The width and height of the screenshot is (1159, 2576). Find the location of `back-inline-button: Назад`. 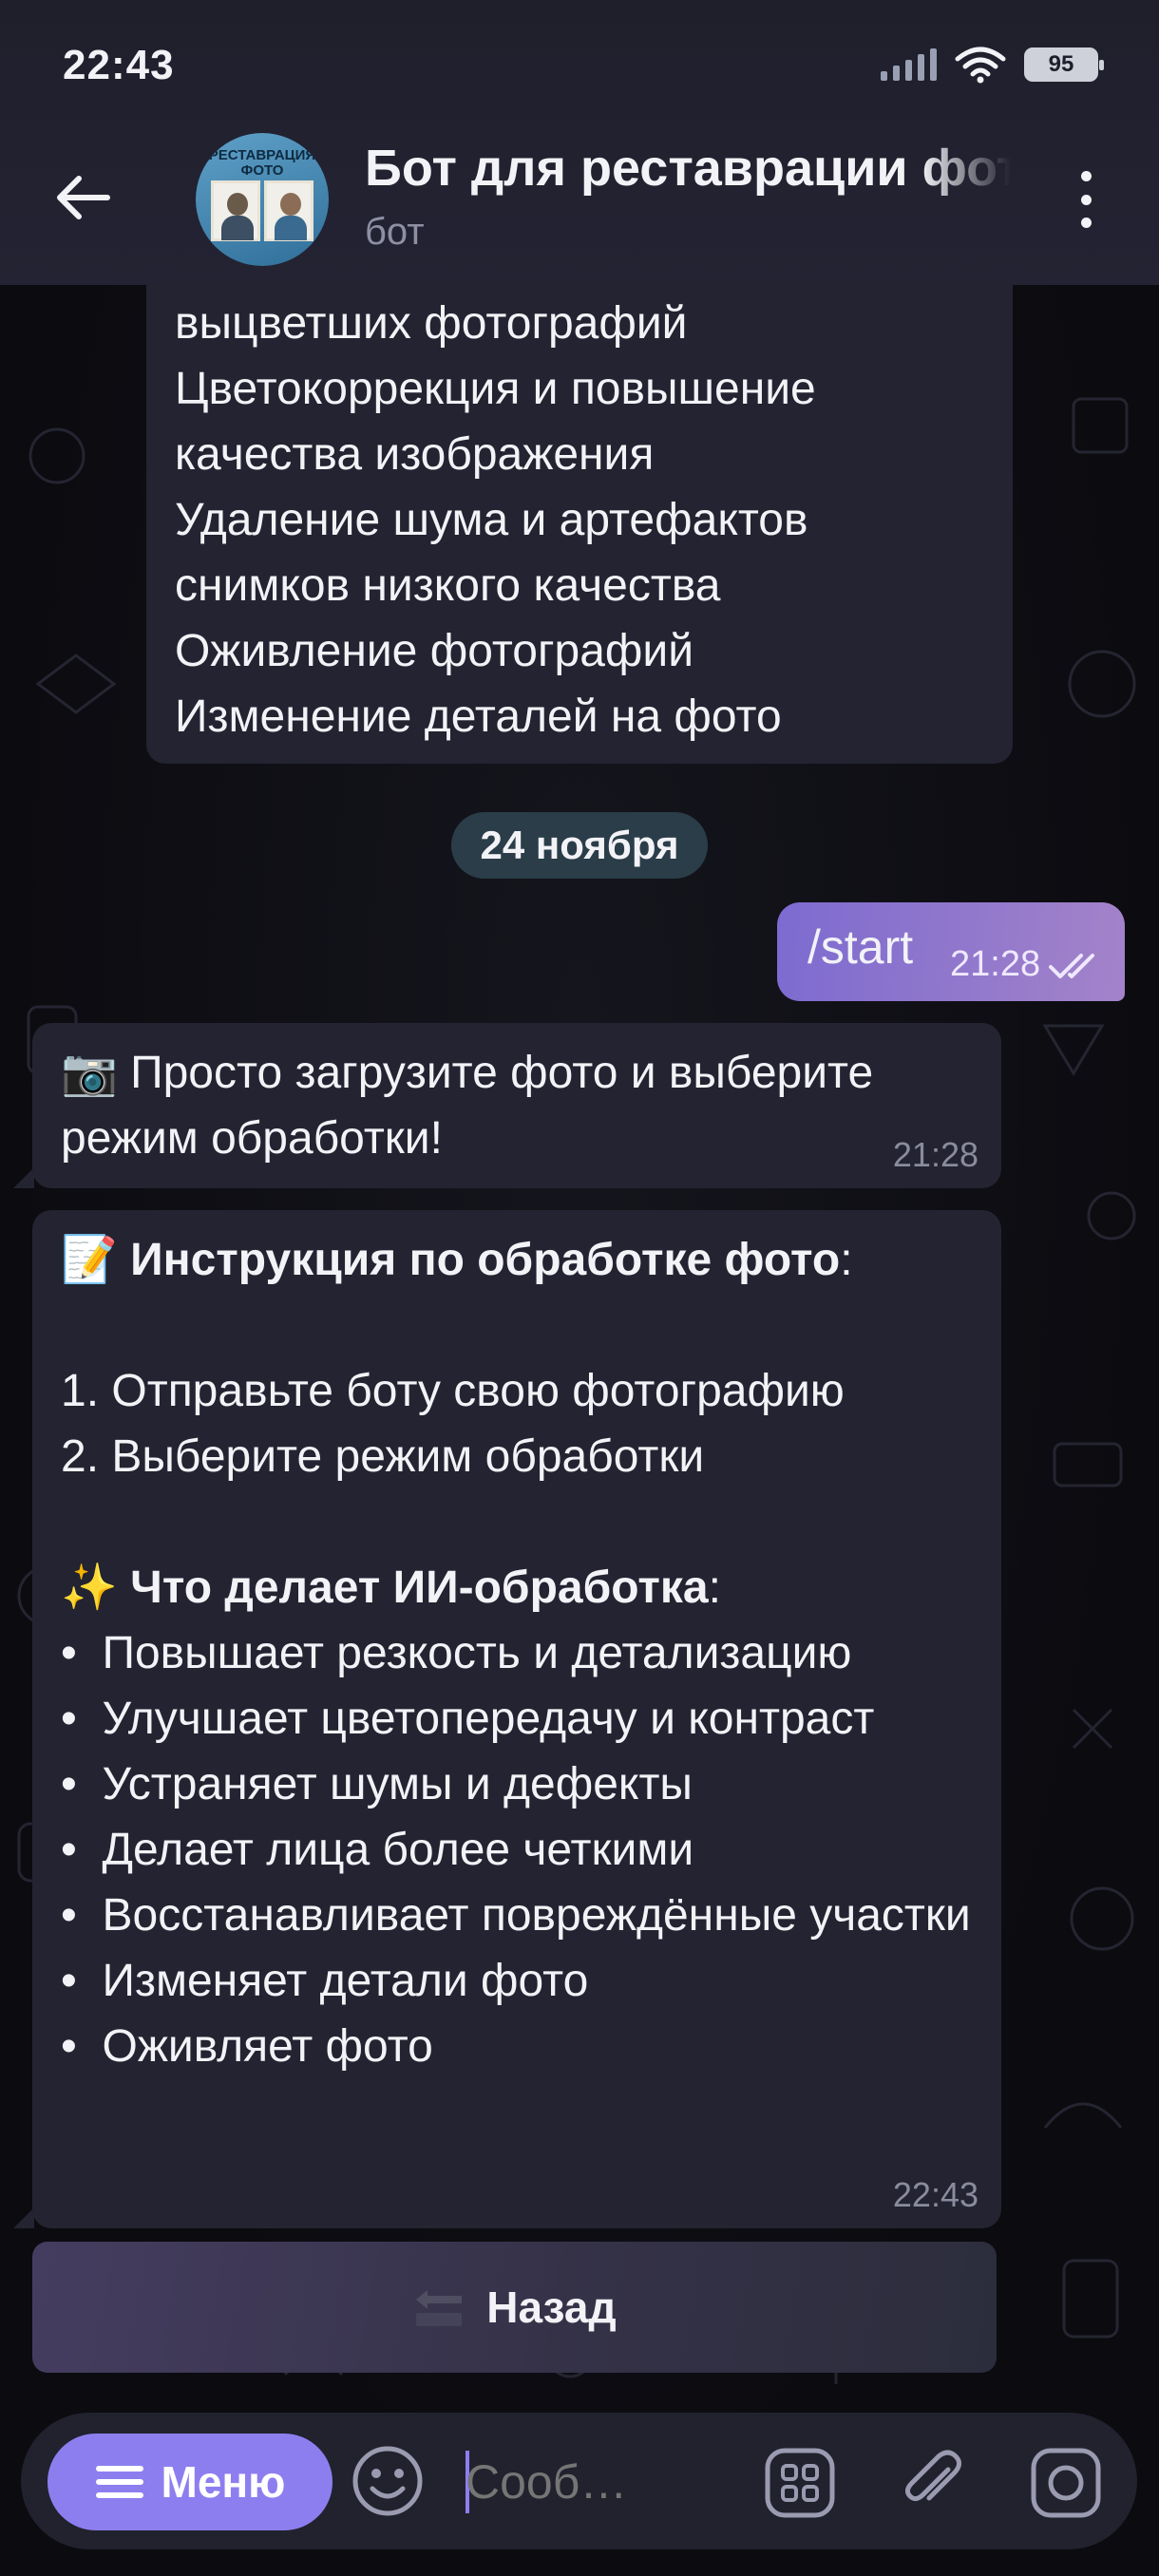

back-inline-button: Назад is located at coordinates (514, 2307).